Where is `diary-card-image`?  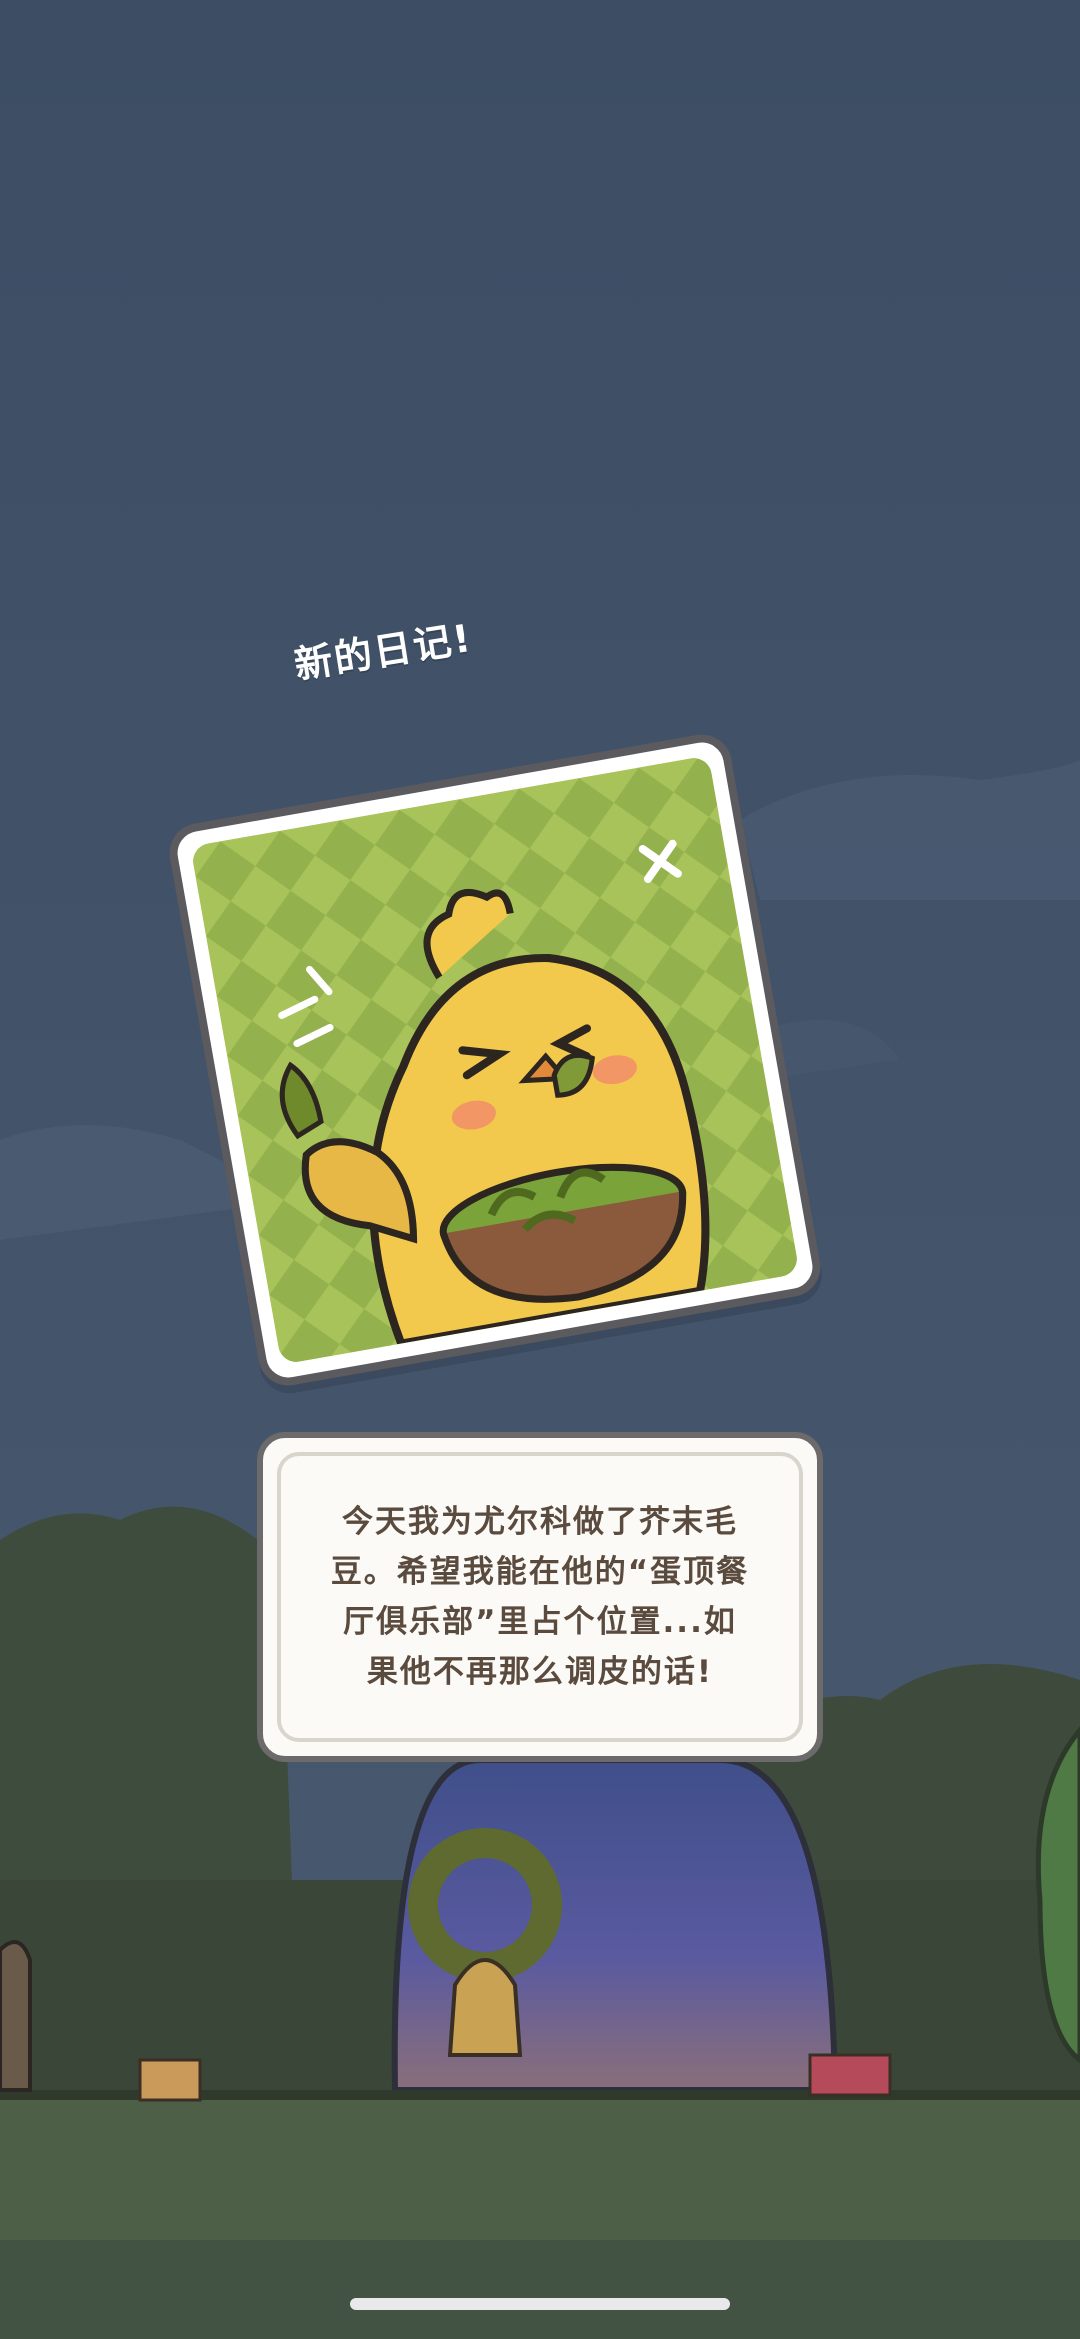 diary-card-image is located at coordinates (495, 1060).